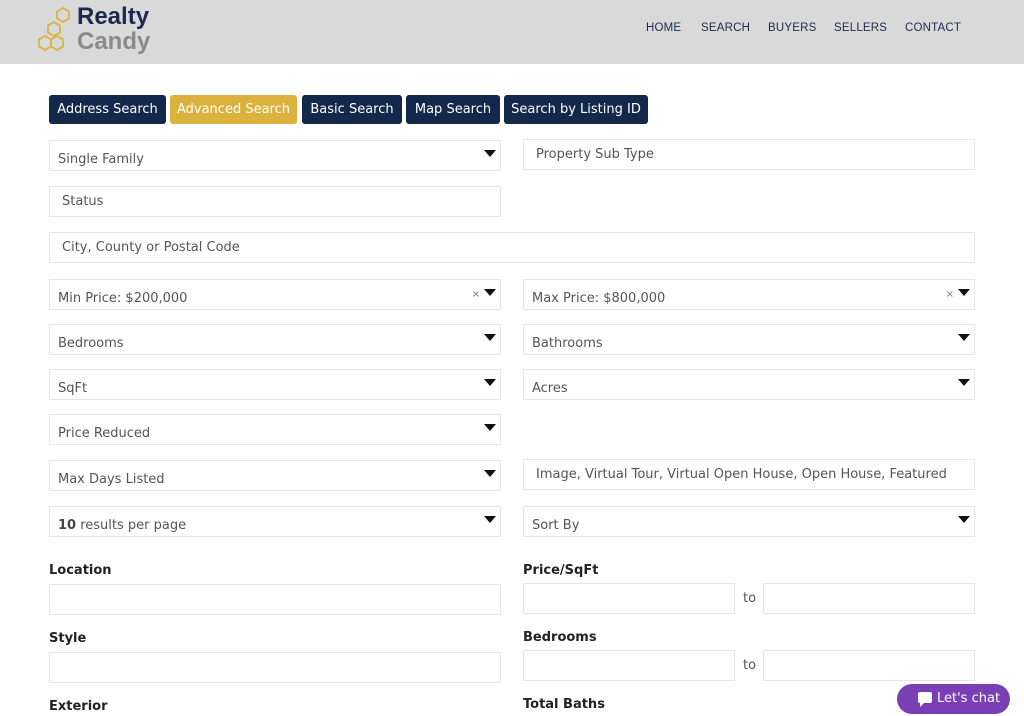 The image size is (1024, 716). Describe the element at coordinates (83, 201) in the screenshot. I see `status-placeholder: Status` at that location.